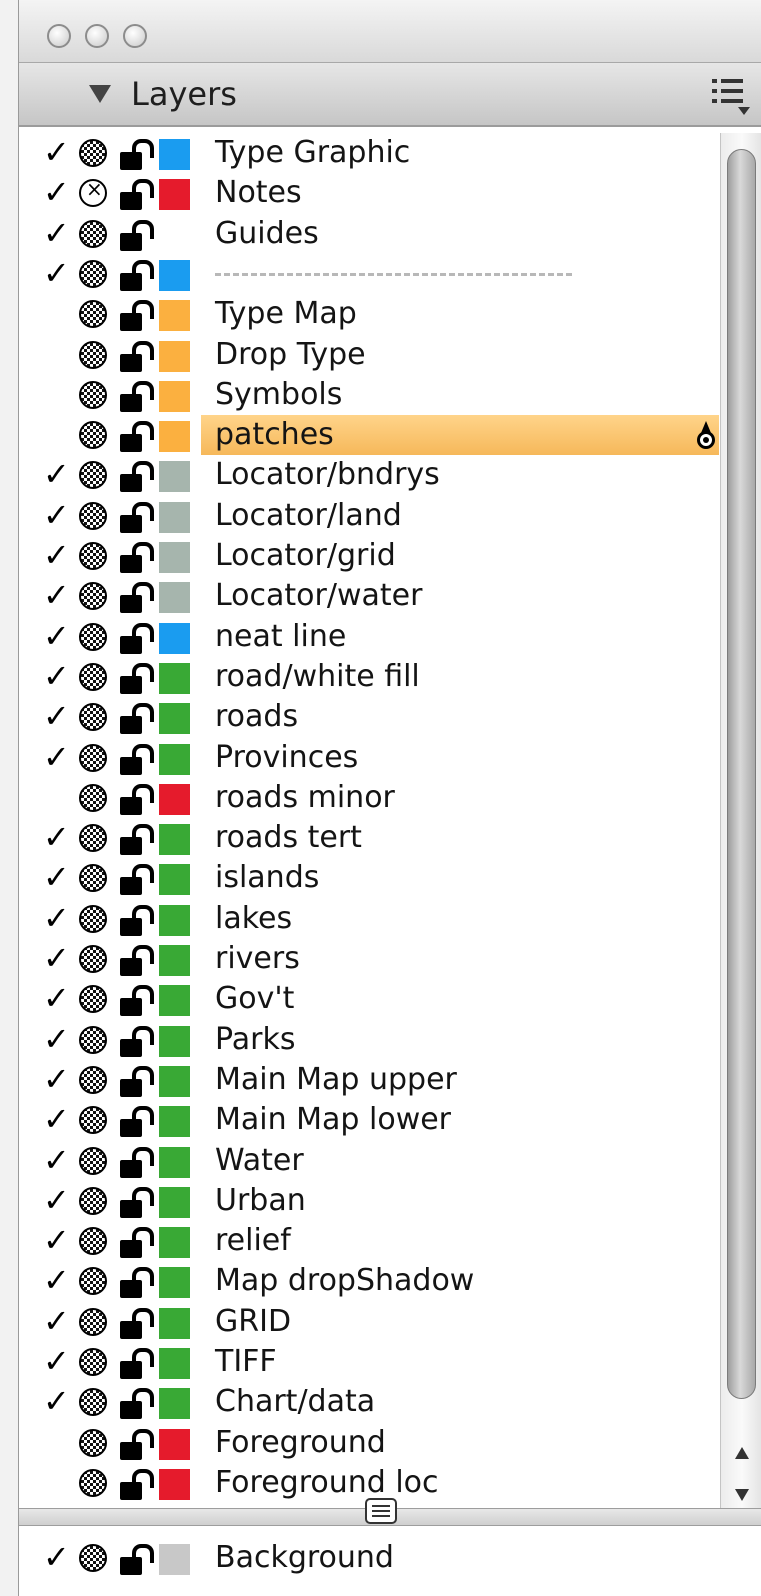  Describe the element at coordinates (369, 919) in the screenshot. I see `layer-row: ✓ lakes` at that location.